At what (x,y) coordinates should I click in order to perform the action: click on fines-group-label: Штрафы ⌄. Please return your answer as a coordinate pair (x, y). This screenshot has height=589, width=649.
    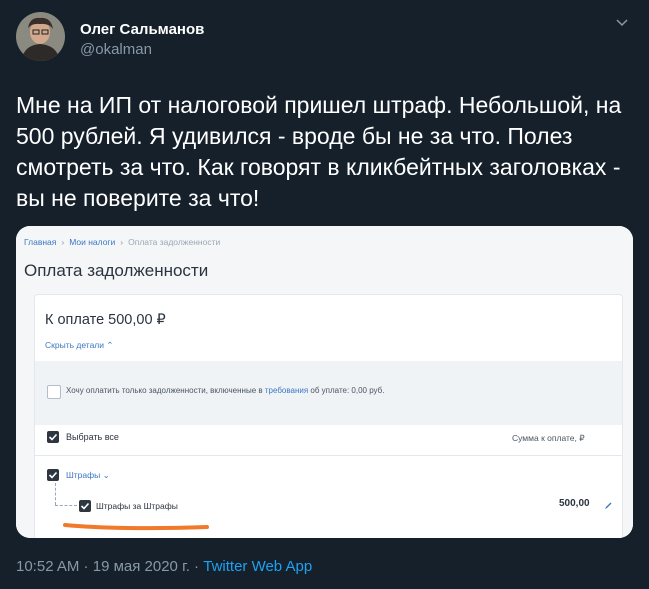
    Looking at the image, I should click on (88, 475).